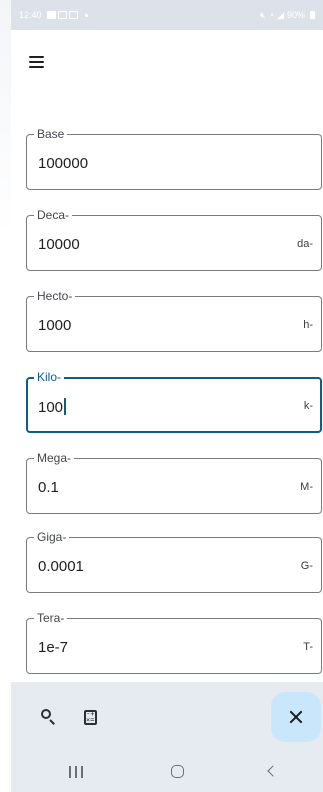 This screenshot has height=792, width=323. What do you see at coordinates (49, 377) in the screenshot?
I see `field-label: Kilo-` at bounding box center [49, 377].